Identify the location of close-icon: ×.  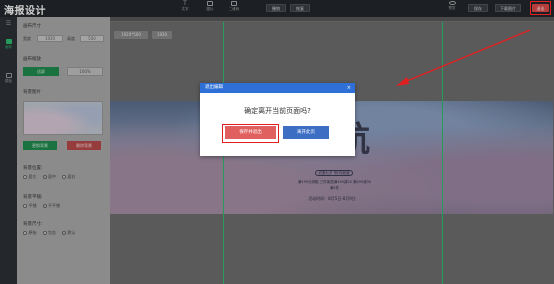
(349, 88).